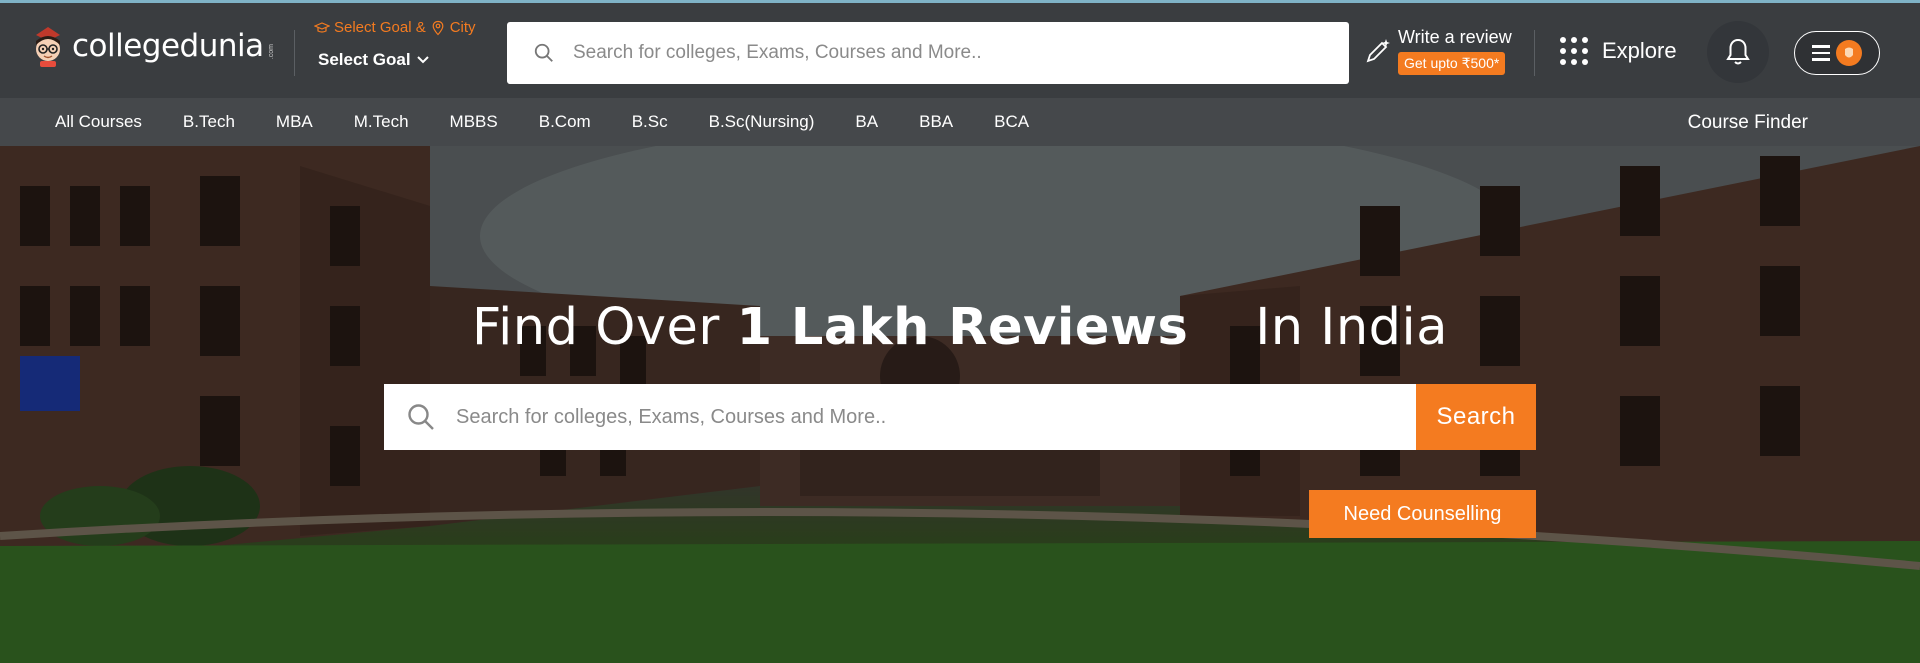 Image resolution: width=1920 pixels, height=663 pixels. I want to click on graduation-cap-icon, so click(322, 27).